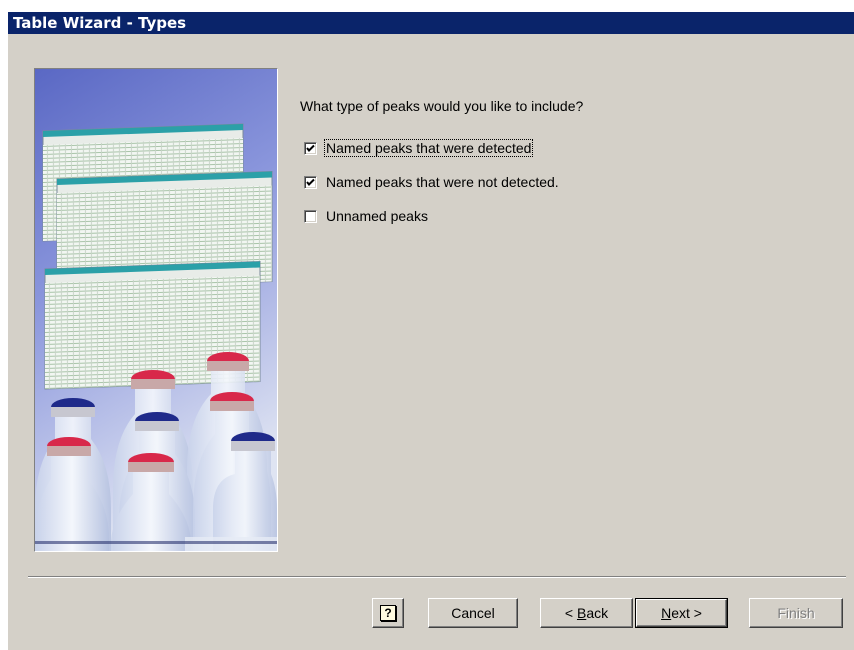 This screenshot has width=854, height=650. I want to click on next-label: Next >, so click(681, 613).